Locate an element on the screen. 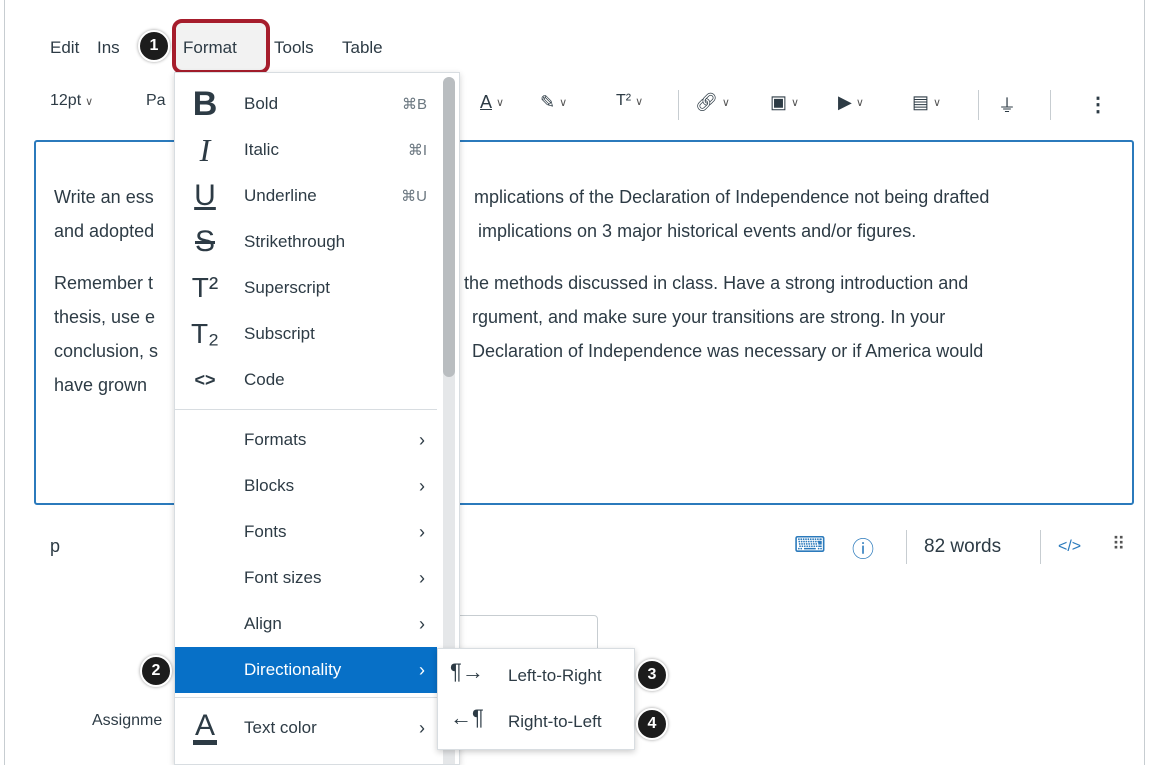 Image resolution: width=1149 pixels, height=765 pixels. menu-item-left-to-right: ¶→ Left-to-Right is located at coordinates (536, 676).